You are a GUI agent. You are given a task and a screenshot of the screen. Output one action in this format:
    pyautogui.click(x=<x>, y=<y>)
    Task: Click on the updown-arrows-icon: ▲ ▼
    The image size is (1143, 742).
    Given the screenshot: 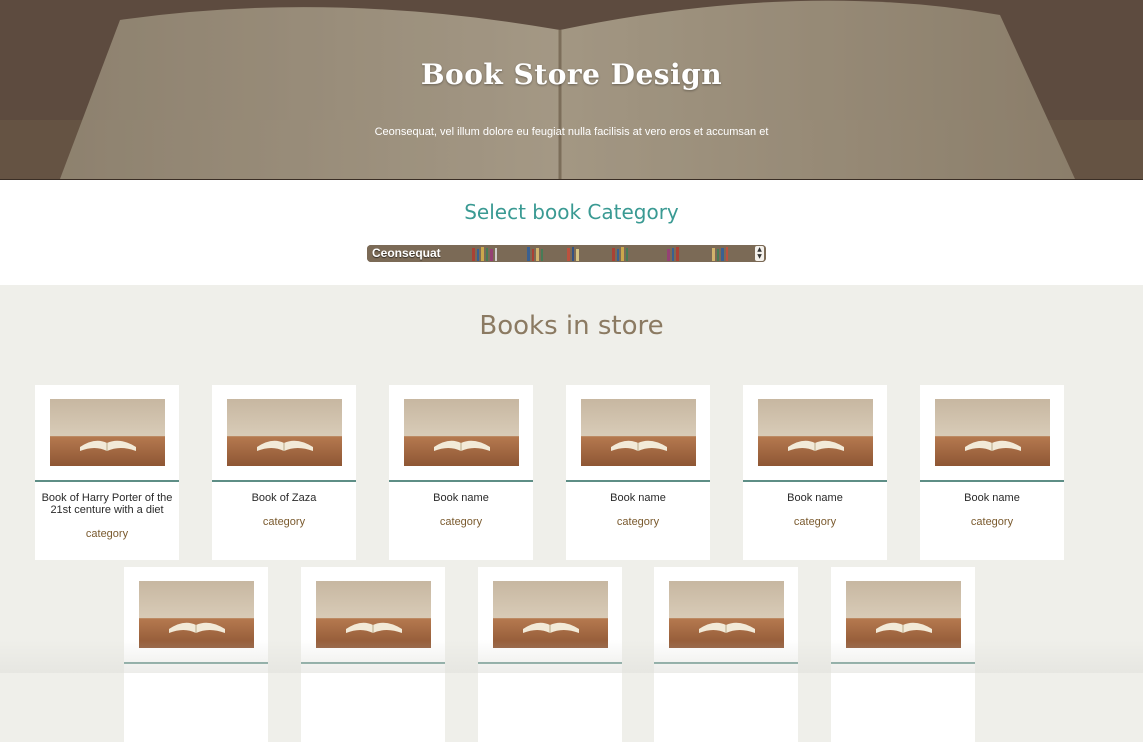 What is the action you would take?
    pyautogui.click(x=759, y=253)
    